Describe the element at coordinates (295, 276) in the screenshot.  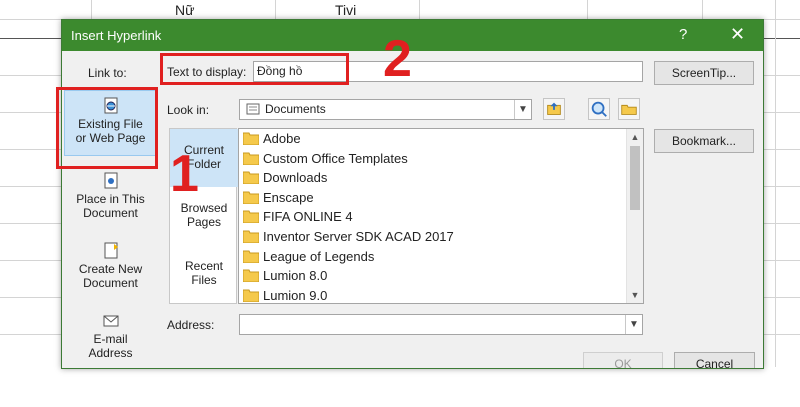
I see `file-name: Lumion 8.0` at that location.